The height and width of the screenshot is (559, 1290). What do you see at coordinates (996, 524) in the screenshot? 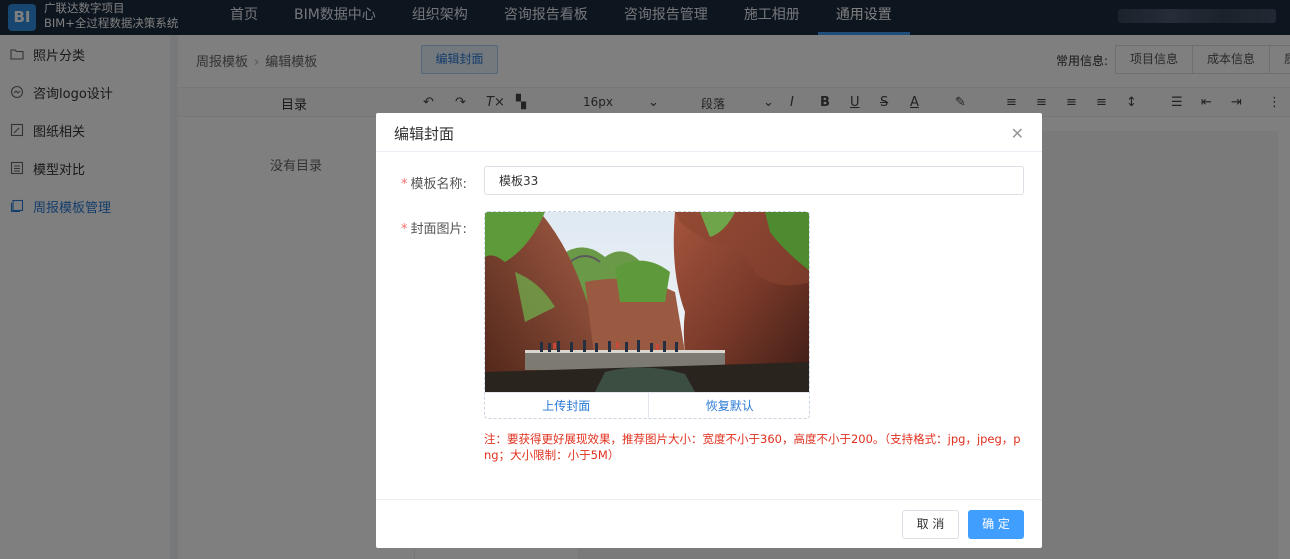
I see `confirm-button: 确 定` at bounding box center [996, 524].